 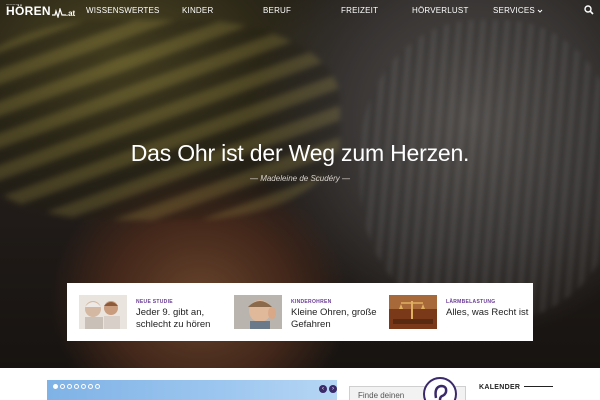 What do you see at coordinates (514, 10) in the screenshot?
I see `nav-services-label: SERVICES` at bounding box center [514, 10].